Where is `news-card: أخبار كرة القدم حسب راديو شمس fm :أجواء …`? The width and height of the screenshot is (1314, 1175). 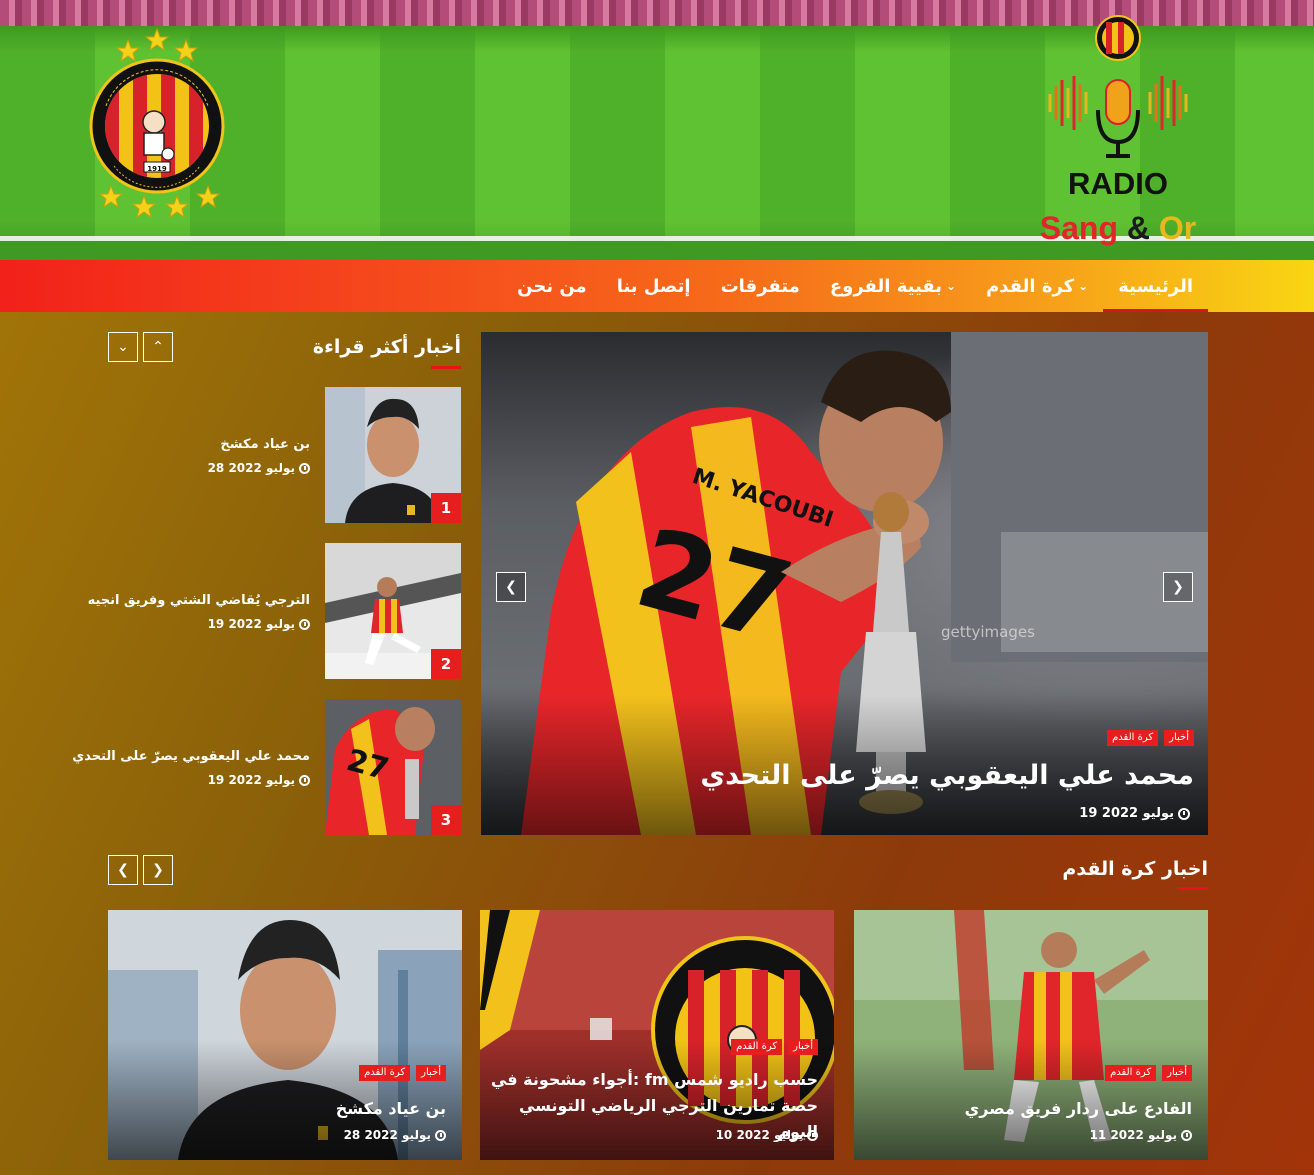 news-card: أخبار كرة القدم حسب راديو شمس fm :أجواء … is located at coordinates (657, 1035).